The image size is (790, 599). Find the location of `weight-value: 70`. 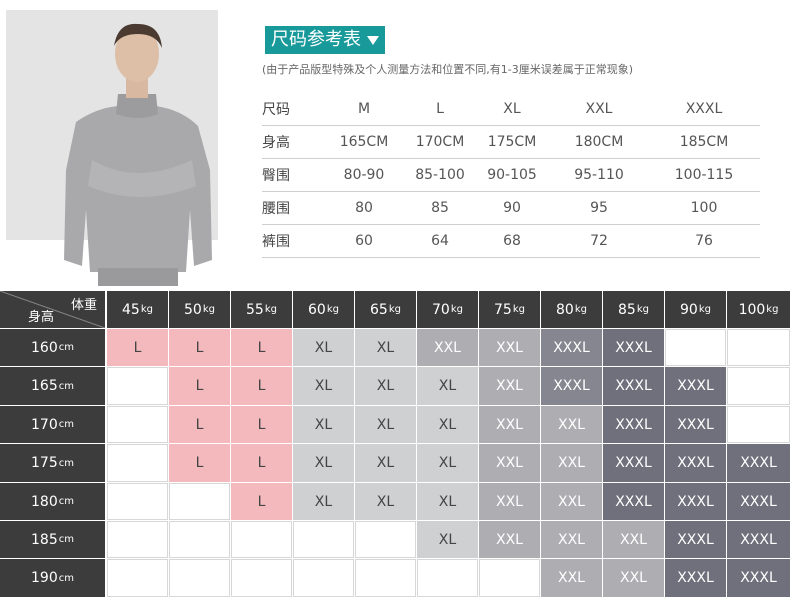

weight-value: 70 is located at coordinates (441, 309).